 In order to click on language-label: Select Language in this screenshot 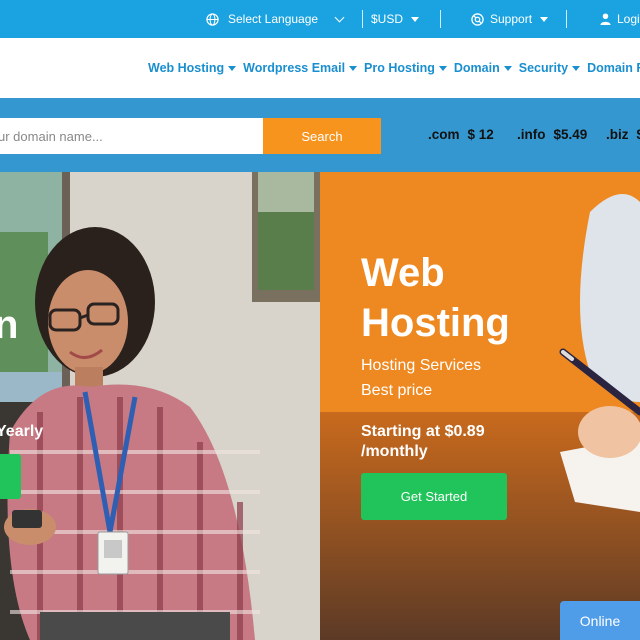, I will do `click(273, 19)`.